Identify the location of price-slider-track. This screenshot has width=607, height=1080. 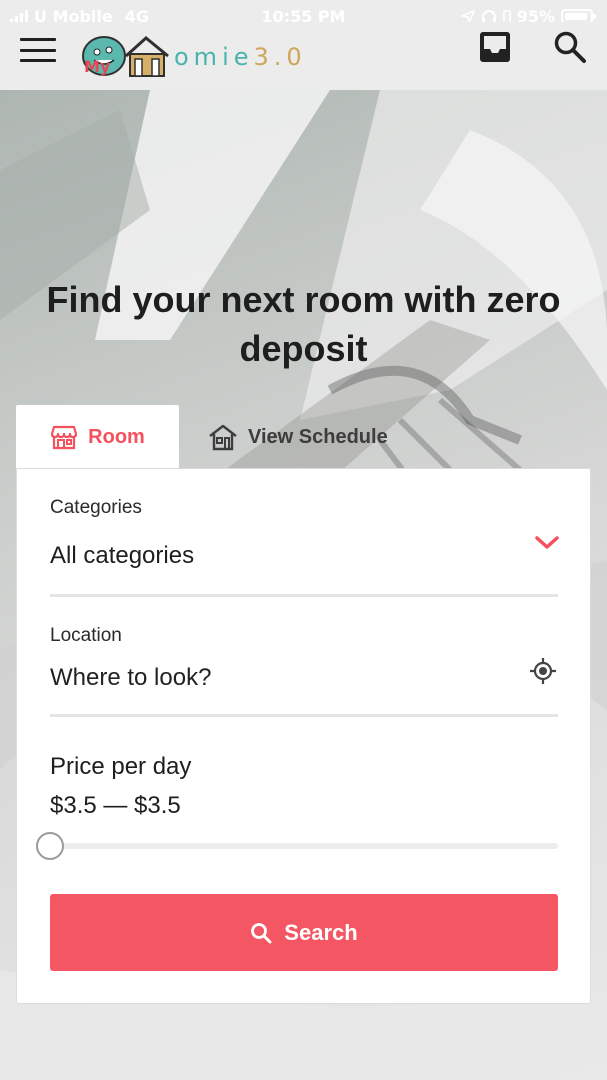
(304, 846).